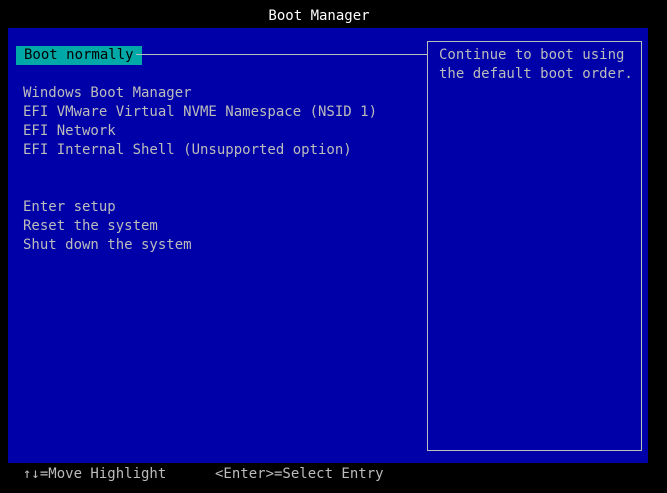 This screenshot has height=493, width=667. I want to click on menu-item-boot-normally: Boot normally, so click(79, 55).